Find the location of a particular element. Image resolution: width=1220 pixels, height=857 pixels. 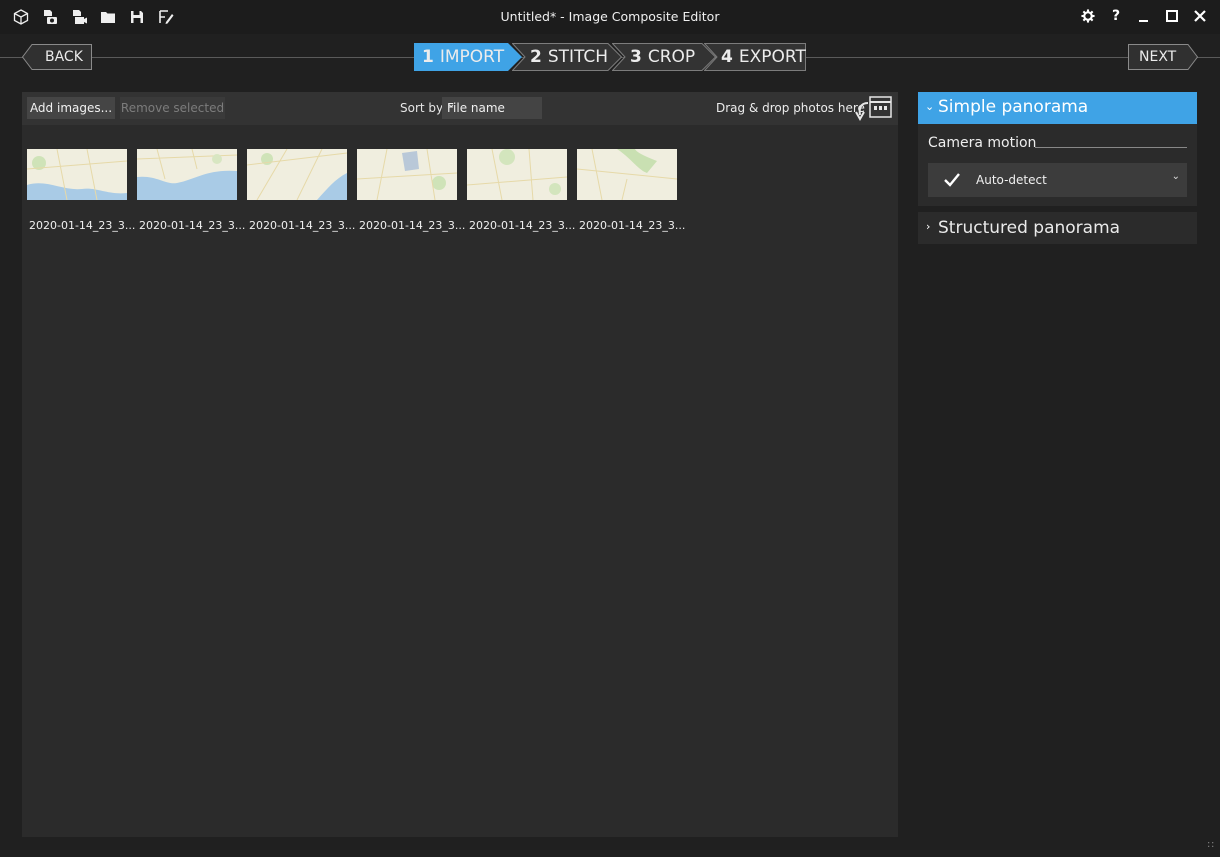

sort-by-select: File name ⌄ is located at coordinates (492, 108).